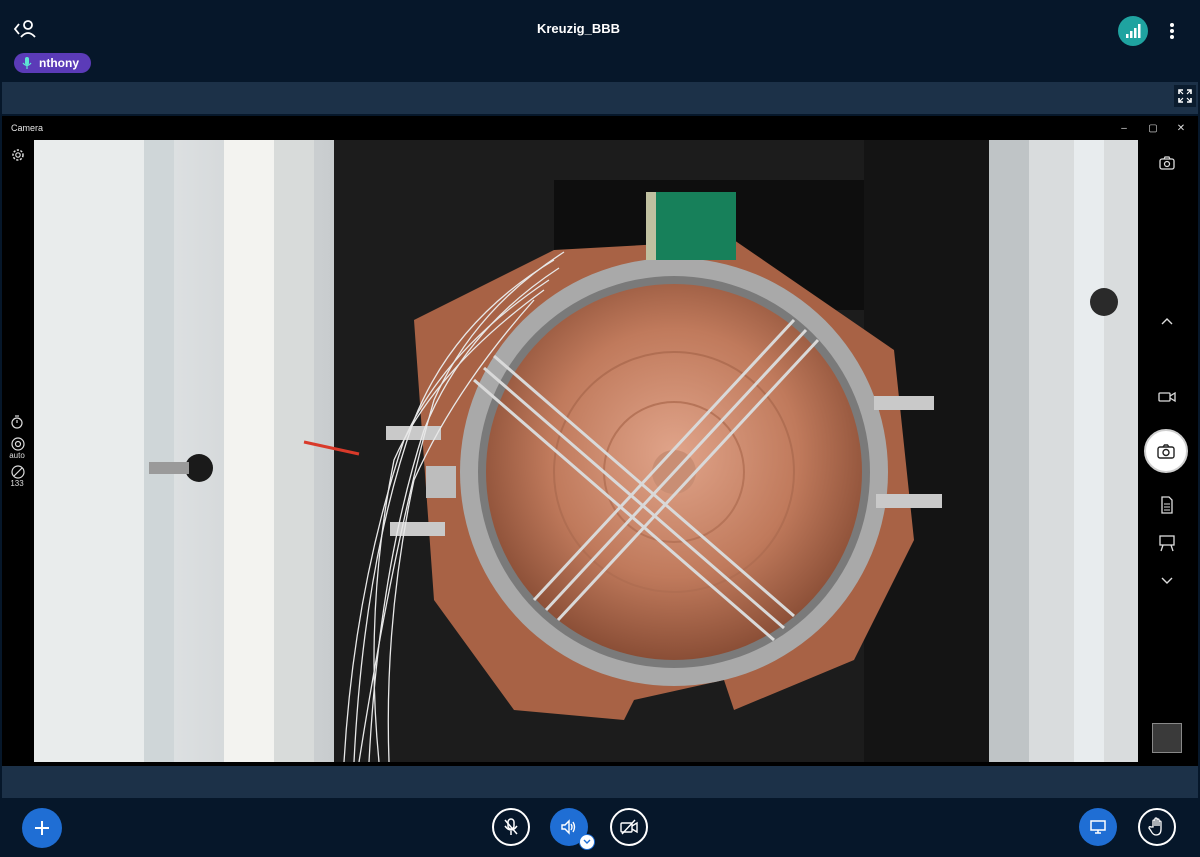  Describe the element at coordinates (1153, 128) in the screenshot. I see `restore-button: ▢` at that location.